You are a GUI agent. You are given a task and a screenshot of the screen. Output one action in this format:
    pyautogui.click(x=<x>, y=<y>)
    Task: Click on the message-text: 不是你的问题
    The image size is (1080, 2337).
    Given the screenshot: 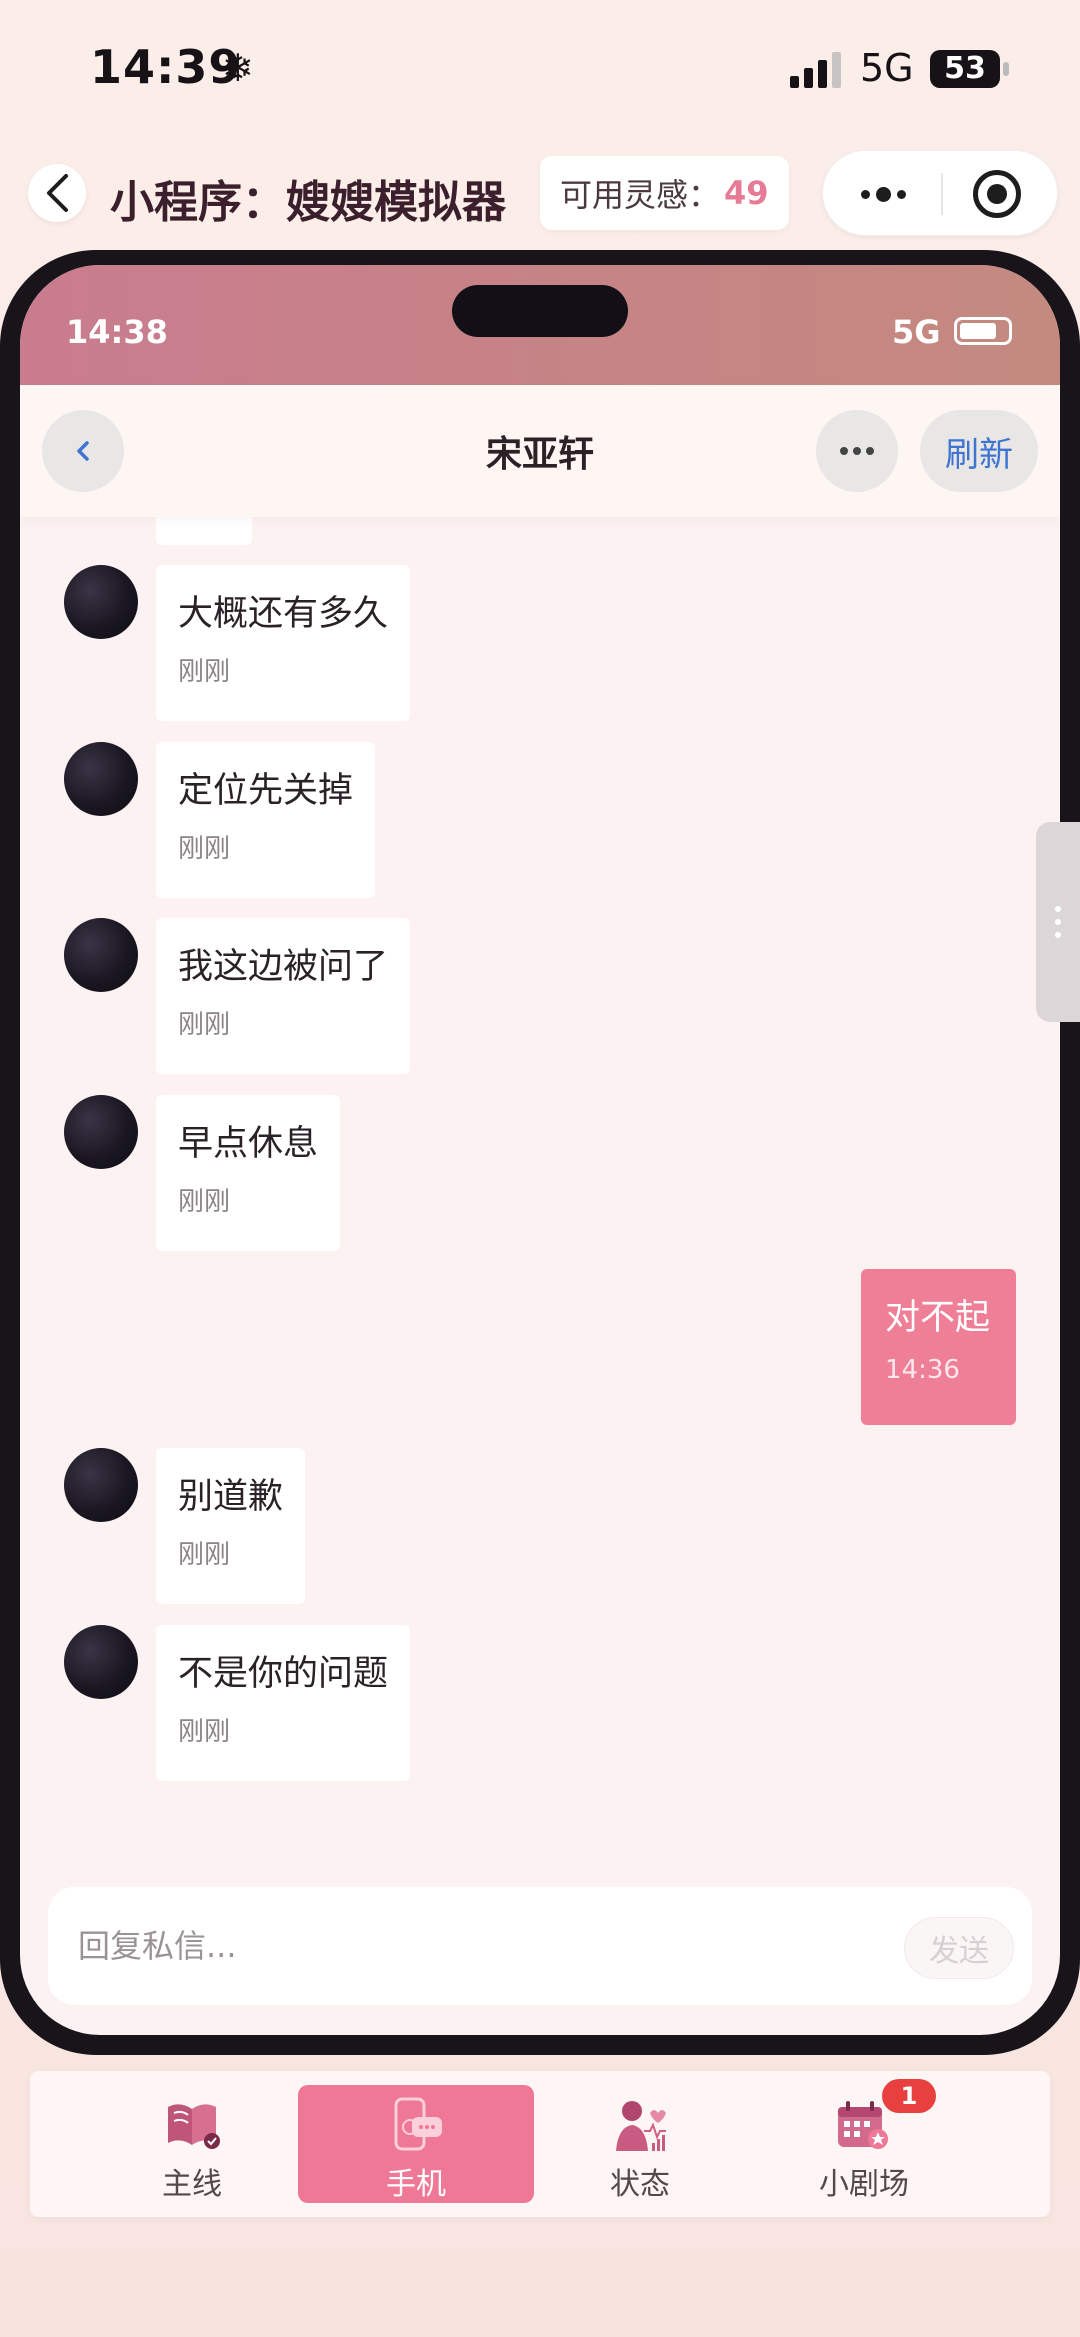 What is the action you would take?
    pyautogui.click(x=283, y=1674)
    